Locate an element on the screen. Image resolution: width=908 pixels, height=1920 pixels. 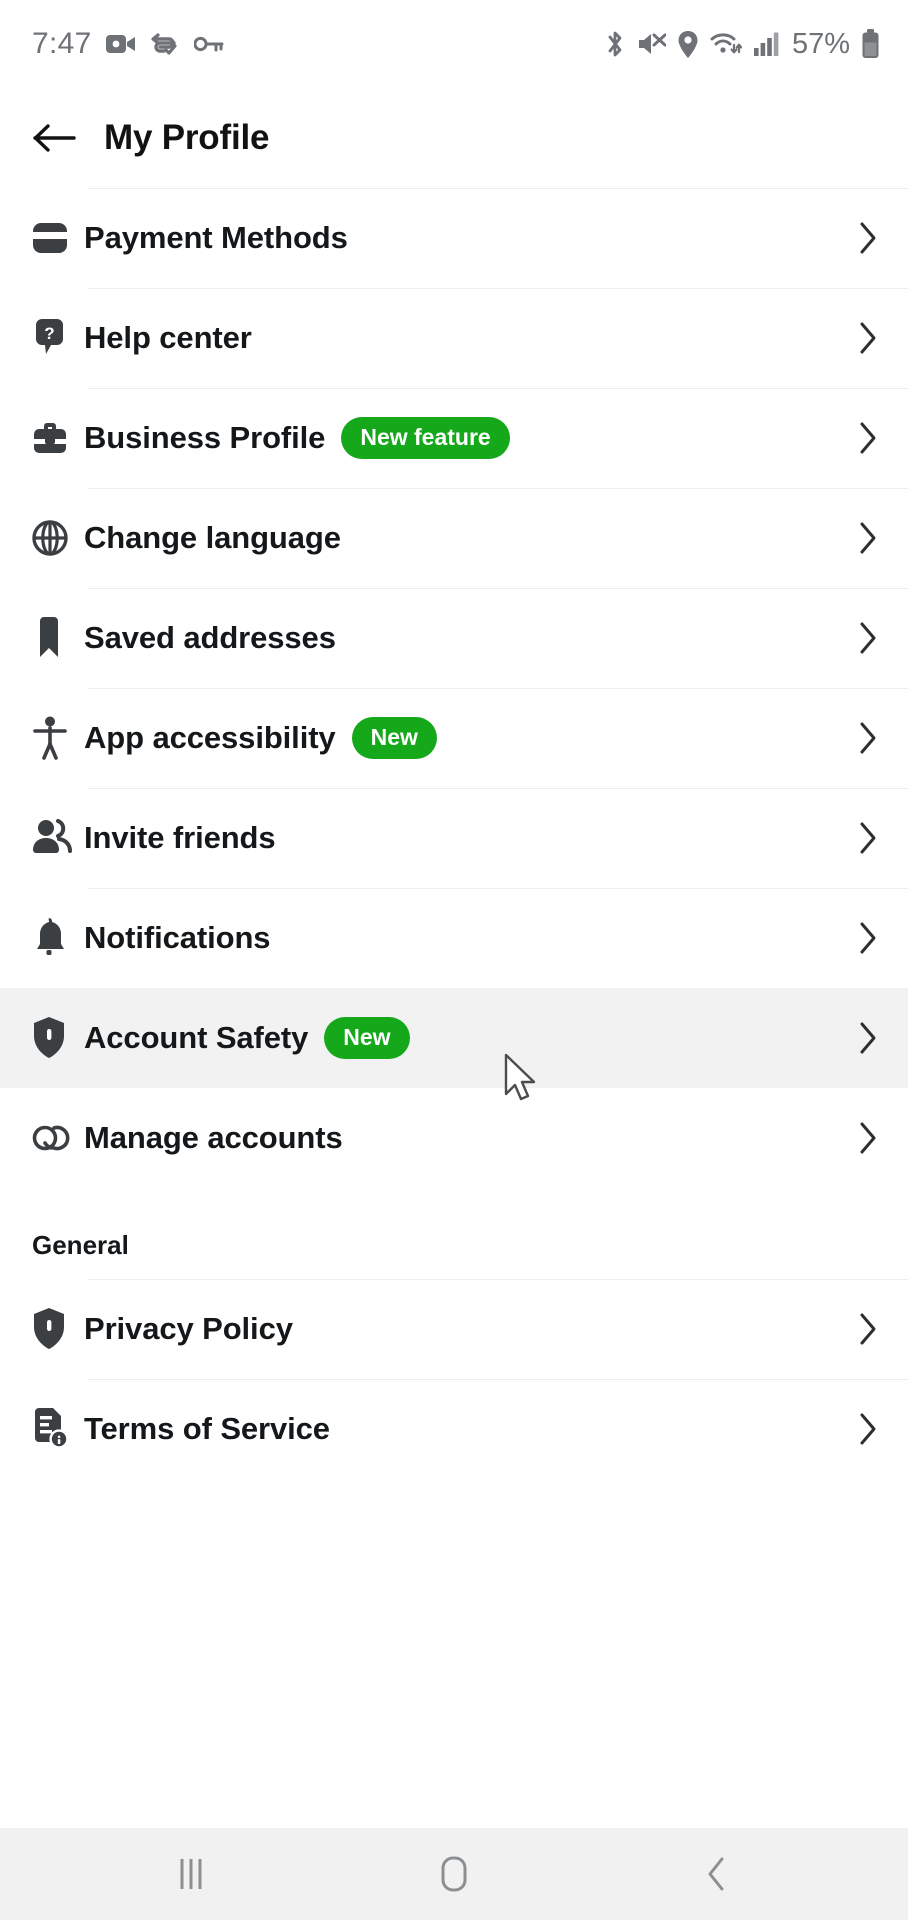
video-camera-icon is located at coordinates (120, 44).